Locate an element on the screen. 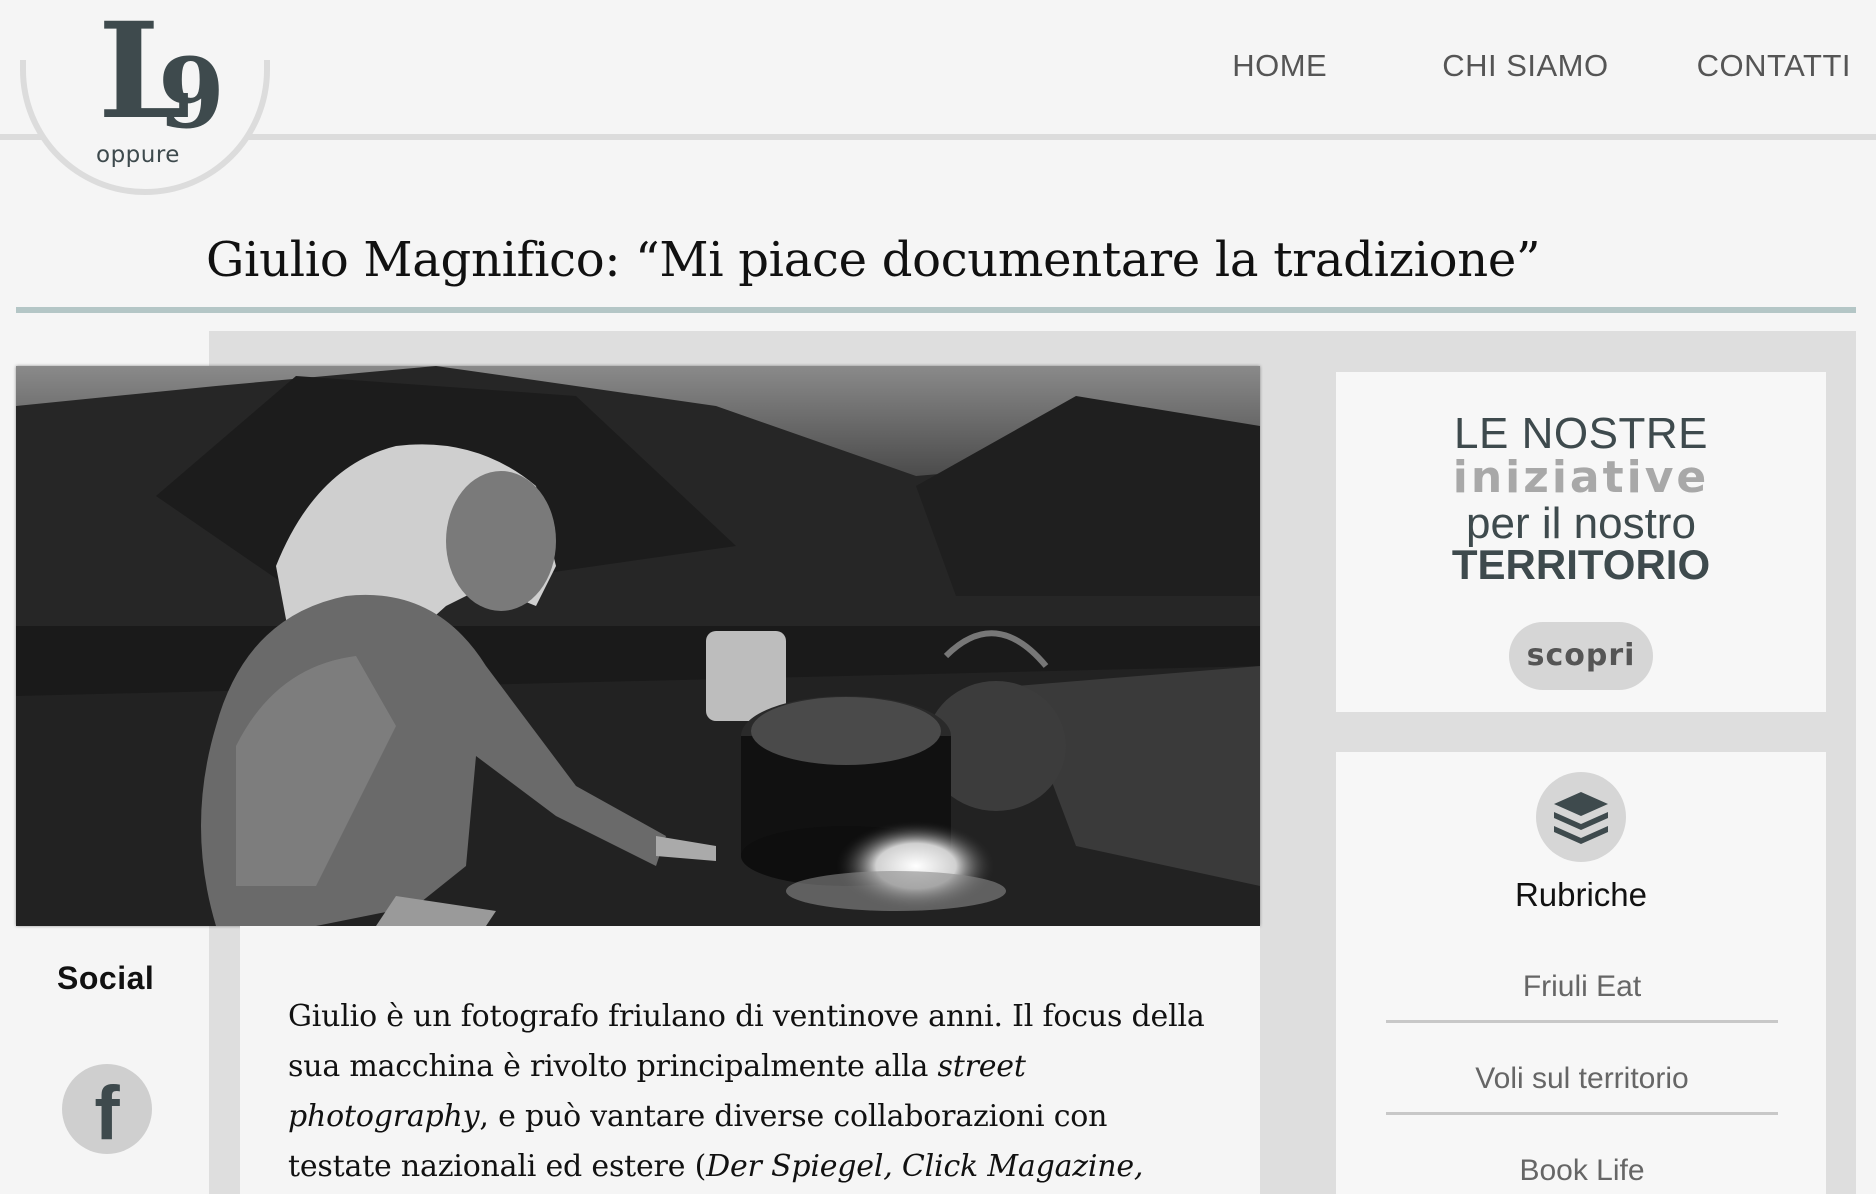 The height and width of the screenshot is (1194, 1876). nav-home: HOME is located at coordinates (1279, 66).